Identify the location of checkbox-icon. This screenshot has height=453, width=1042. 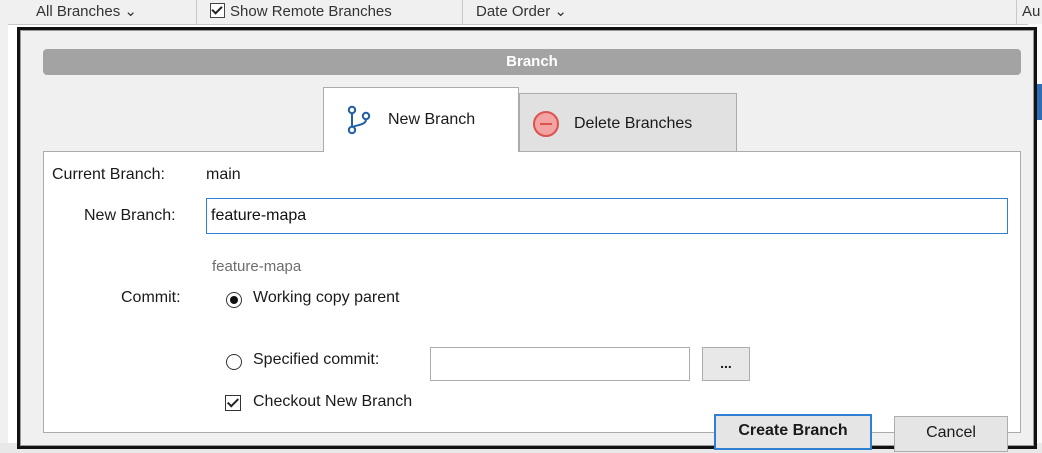
(217, 10).